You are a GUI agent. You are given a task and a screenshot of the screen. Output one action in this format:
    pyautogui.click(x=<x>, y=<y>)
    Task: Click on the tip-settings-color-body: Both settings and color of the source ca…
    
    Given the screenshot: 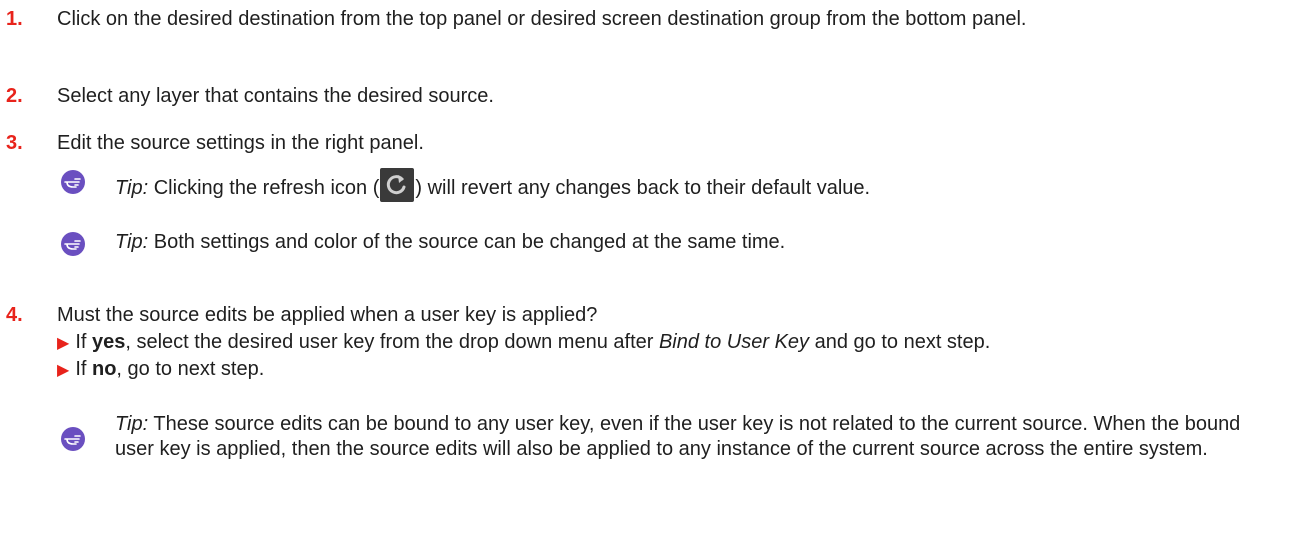 What is the action you would take?
    pyautogui.click(x=469, y=242)
    